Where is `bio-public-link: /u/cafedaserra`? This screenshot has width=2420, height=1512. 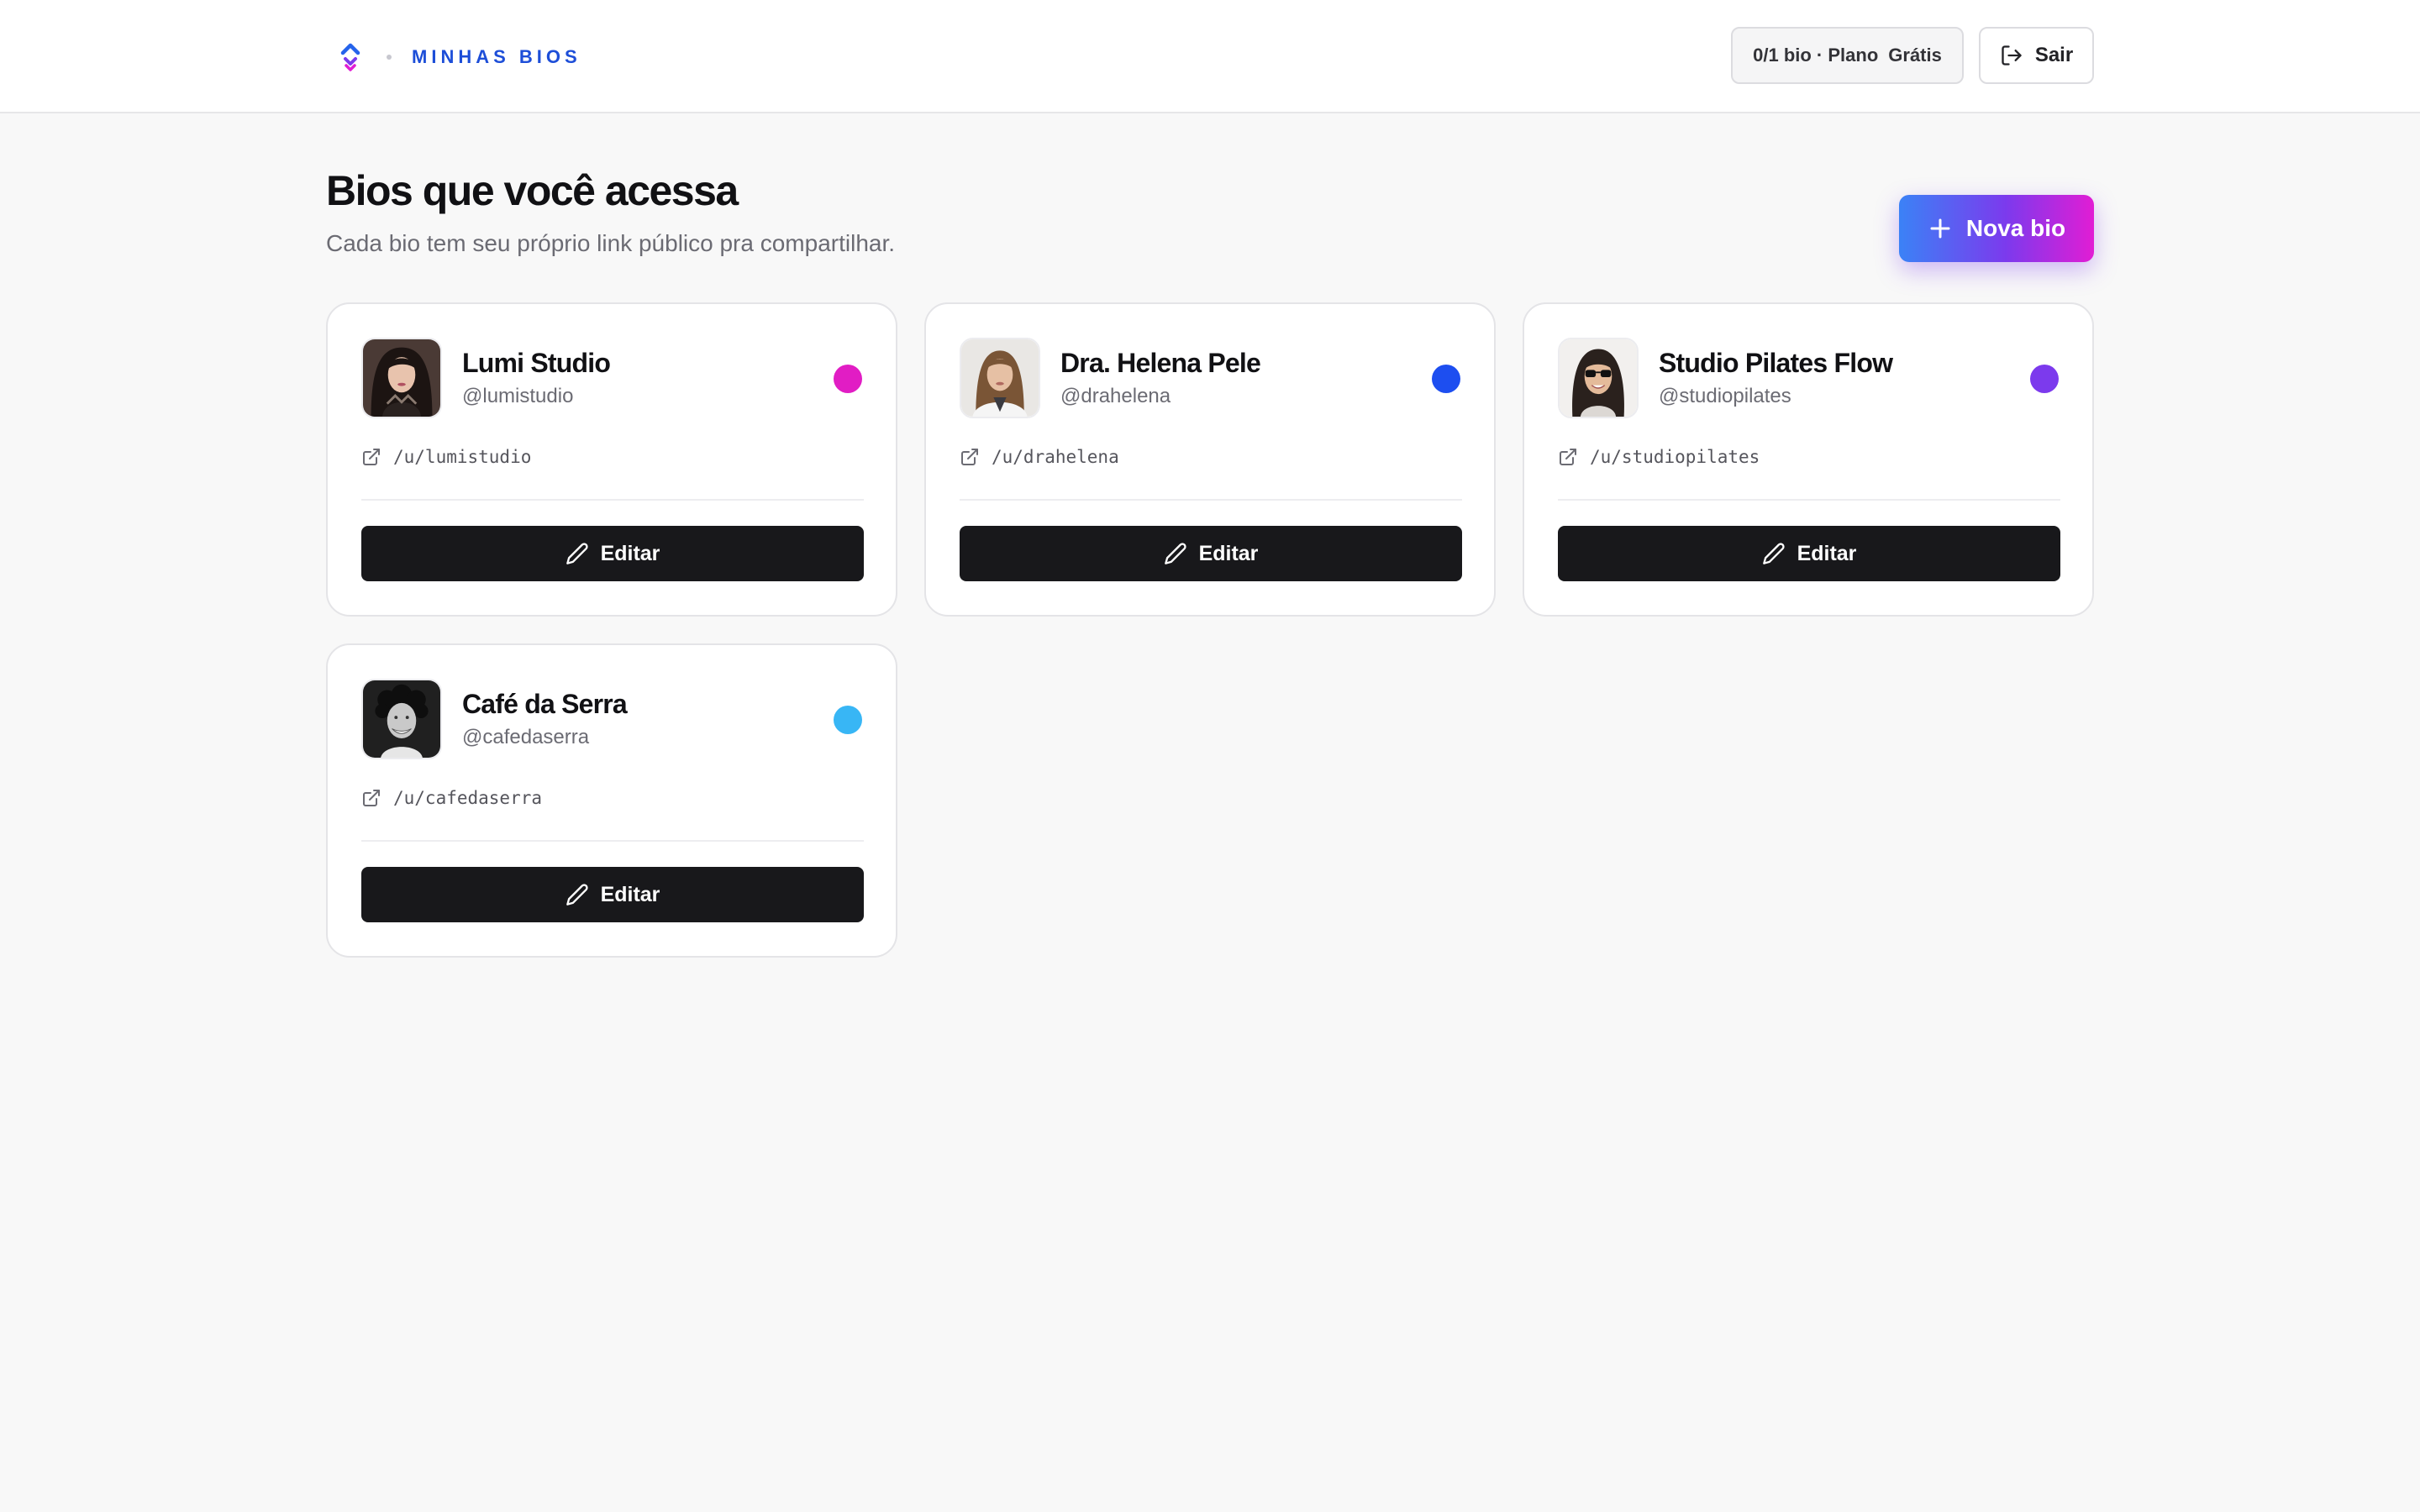
bio-public-link: /u/cafedaserra is located at coordinates (451, 798).